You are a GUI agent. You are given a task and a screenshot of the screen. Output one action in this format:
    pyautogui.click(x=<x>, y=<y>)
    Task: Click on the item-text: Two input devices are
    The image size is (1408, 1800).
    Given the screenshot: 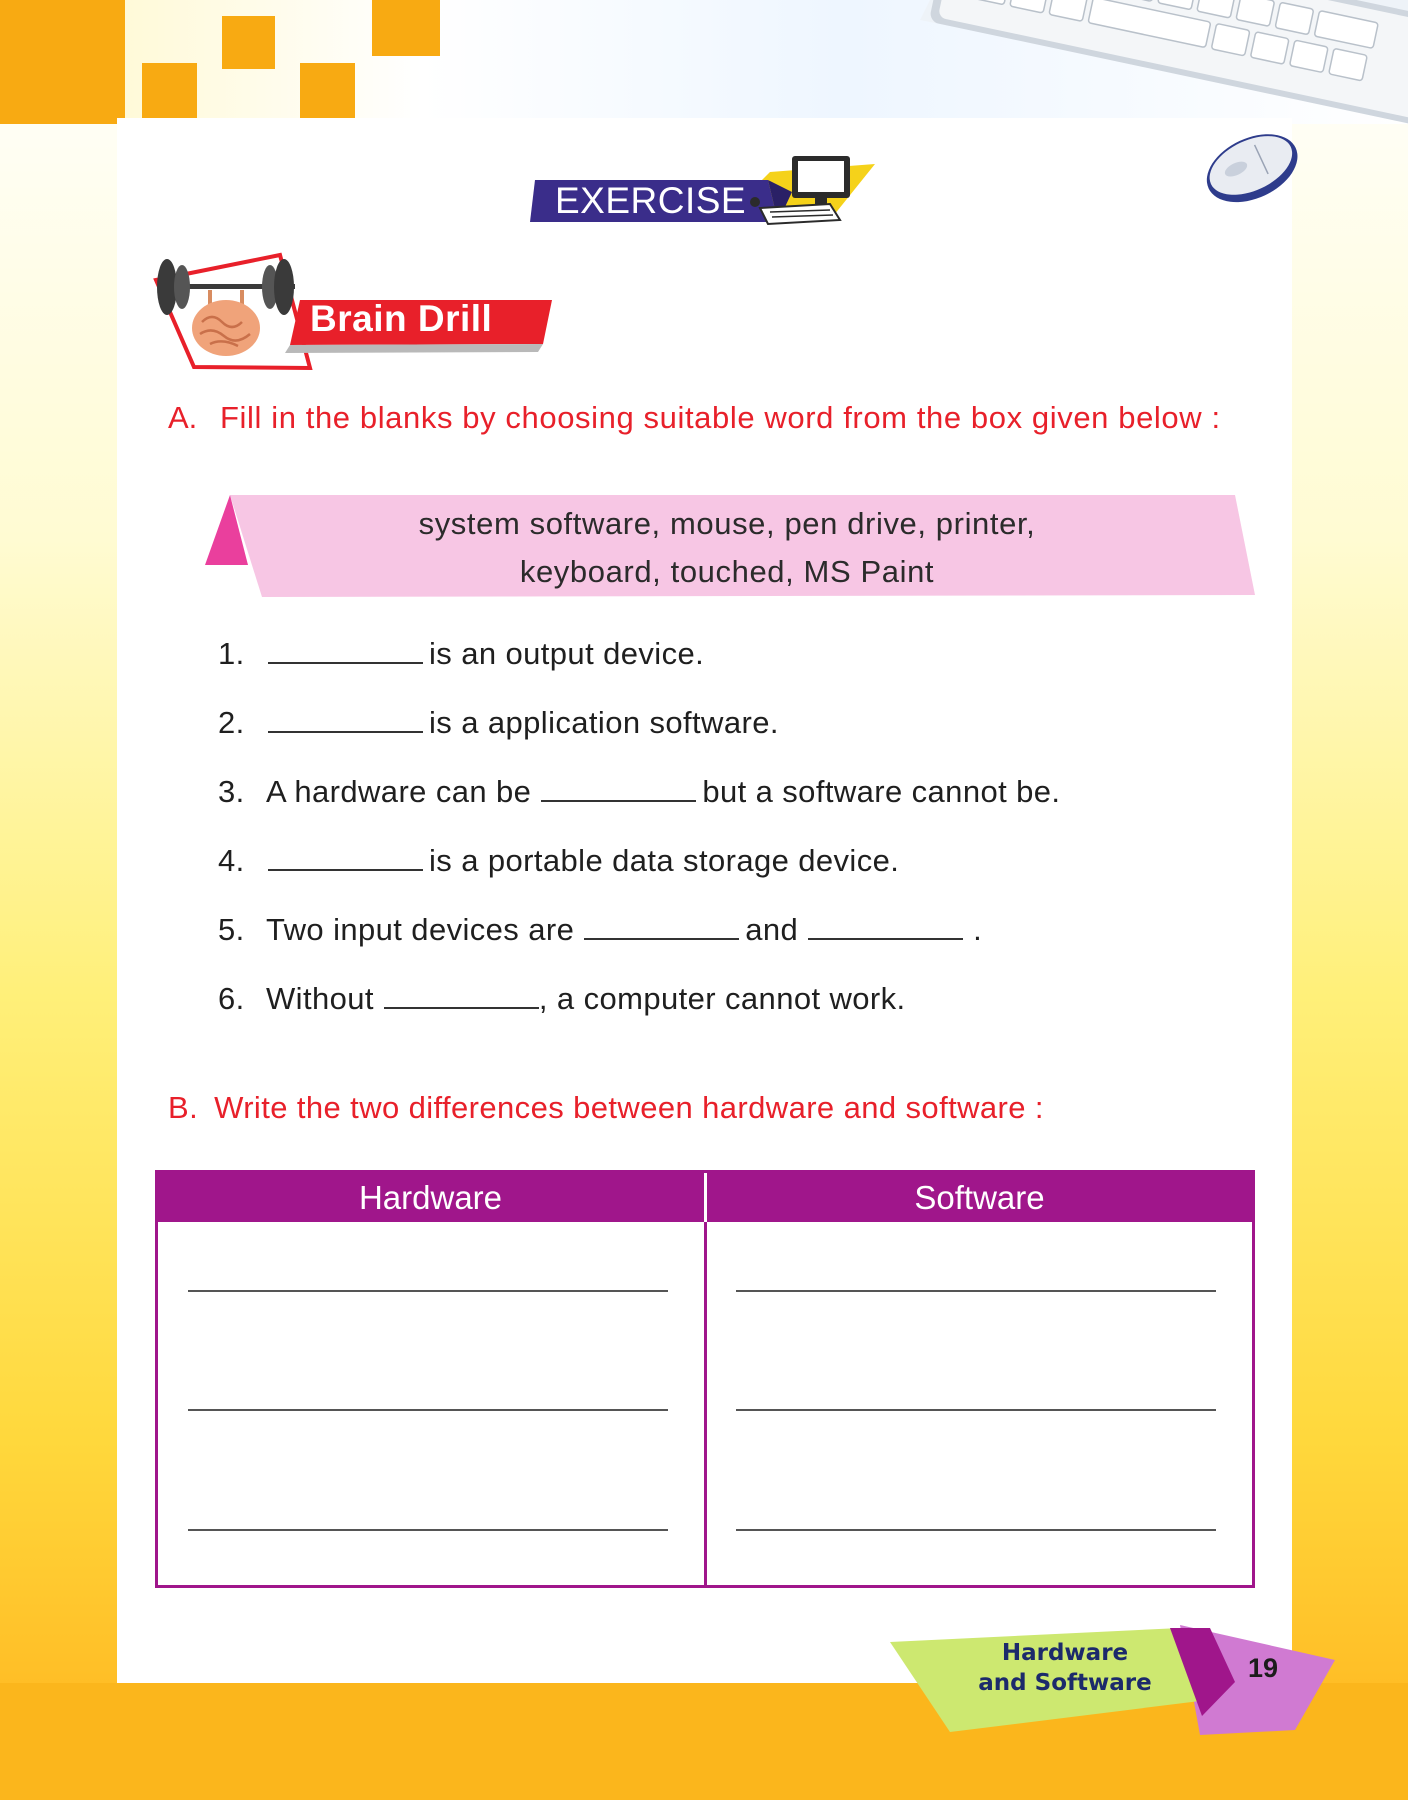 What is the action you would take?
    pyautogui.click(x=420, y=929)
    